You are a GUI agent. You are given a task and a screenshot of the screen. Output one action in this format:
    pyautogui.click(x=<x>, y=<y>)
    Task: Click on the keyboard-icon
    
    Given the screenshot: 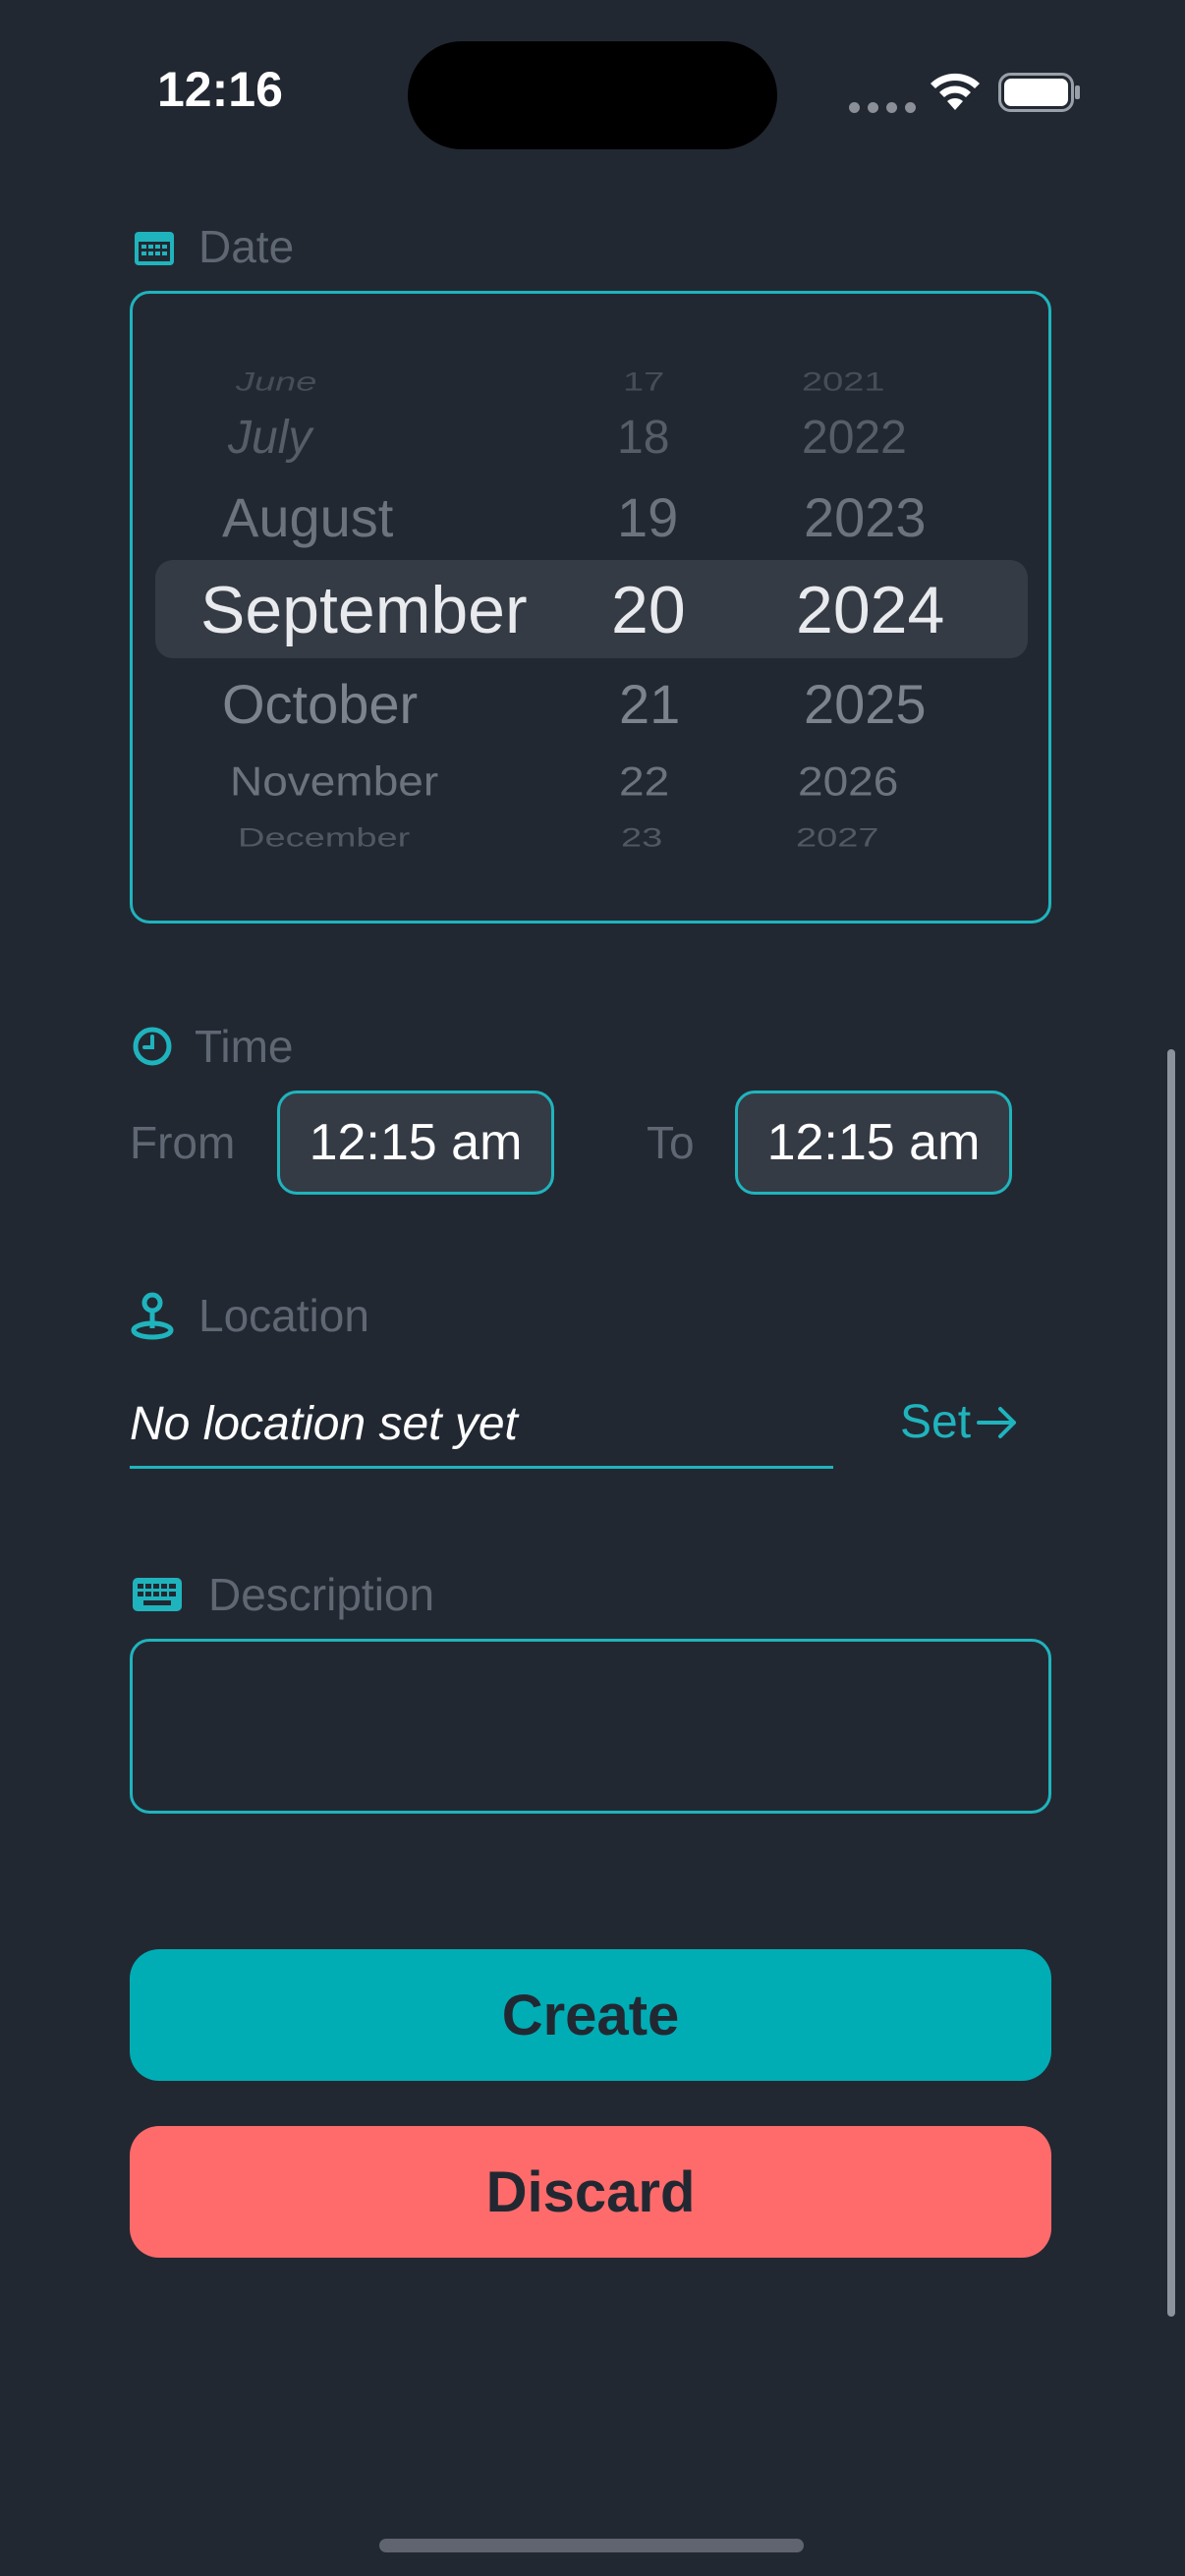 What is the action you would take?
    pyautogui.click(x=157, y=1594)
    